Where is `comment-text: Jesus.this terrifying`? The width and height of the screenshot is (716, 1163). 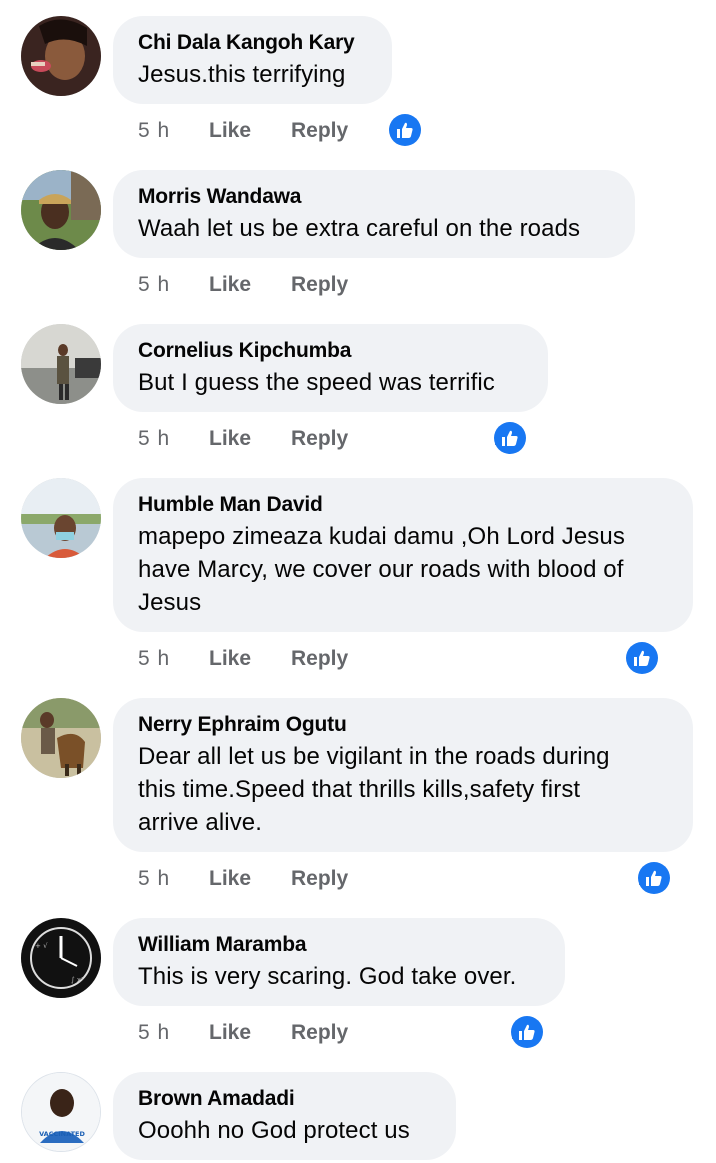 comment-text: Jesus.this terrifying is located at coordinates (242, 74).